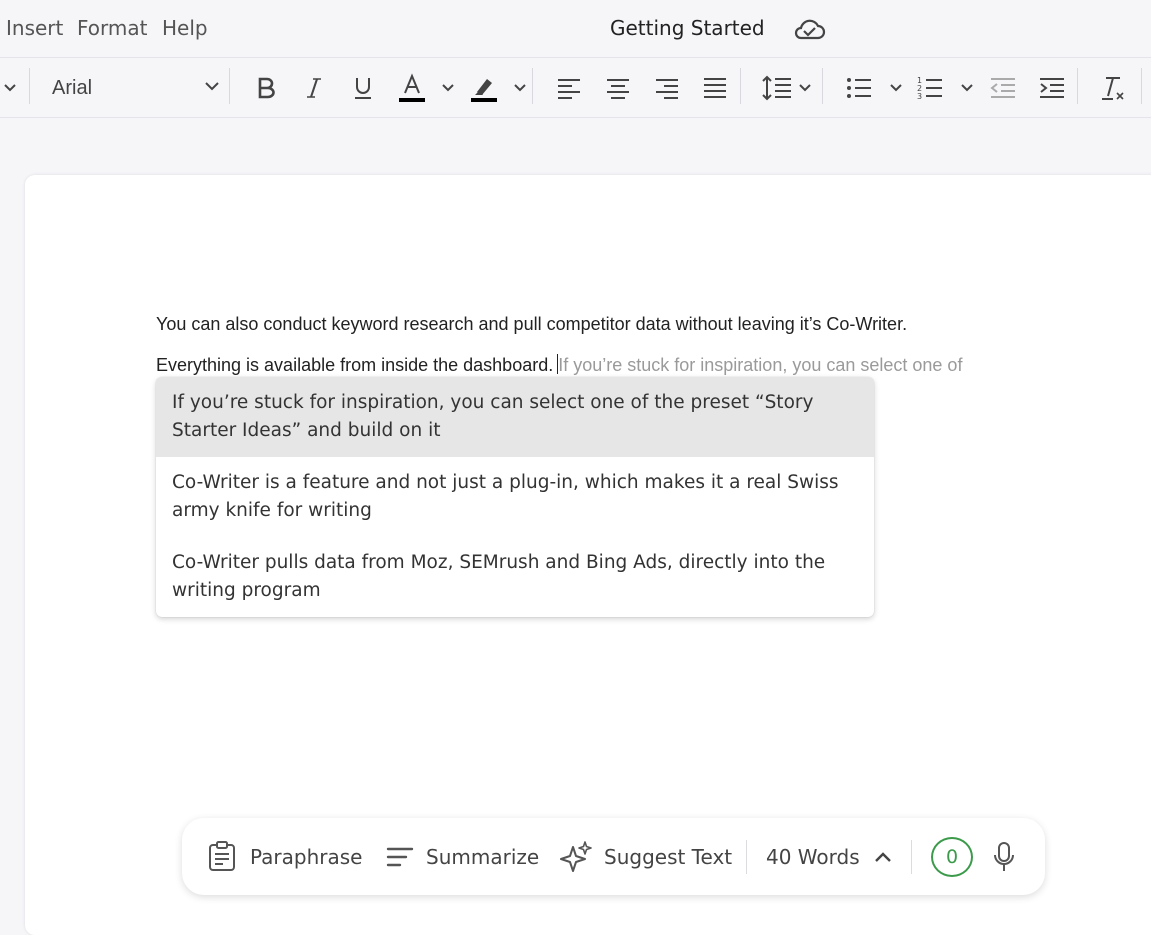  Describe the element at coordinates (306, 856) in the screenshot. I see `paraphrase-label: Paraphrase` at that location.